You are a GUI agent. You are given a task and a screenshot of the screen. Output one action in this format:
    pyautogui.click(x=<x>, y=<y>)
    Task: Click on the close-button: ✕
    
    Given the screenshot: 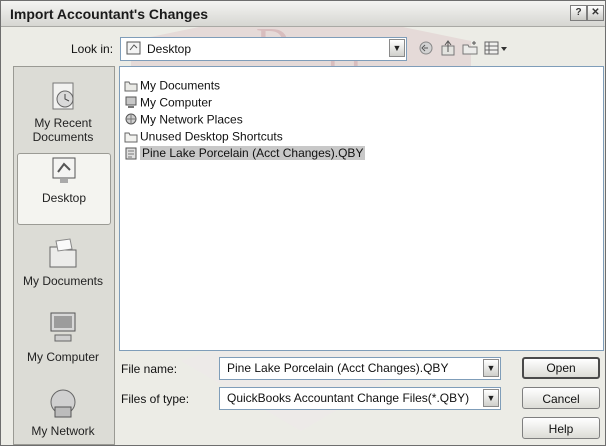 What is the action you would take?
    pyautogui.click(x=595, y=13)
    